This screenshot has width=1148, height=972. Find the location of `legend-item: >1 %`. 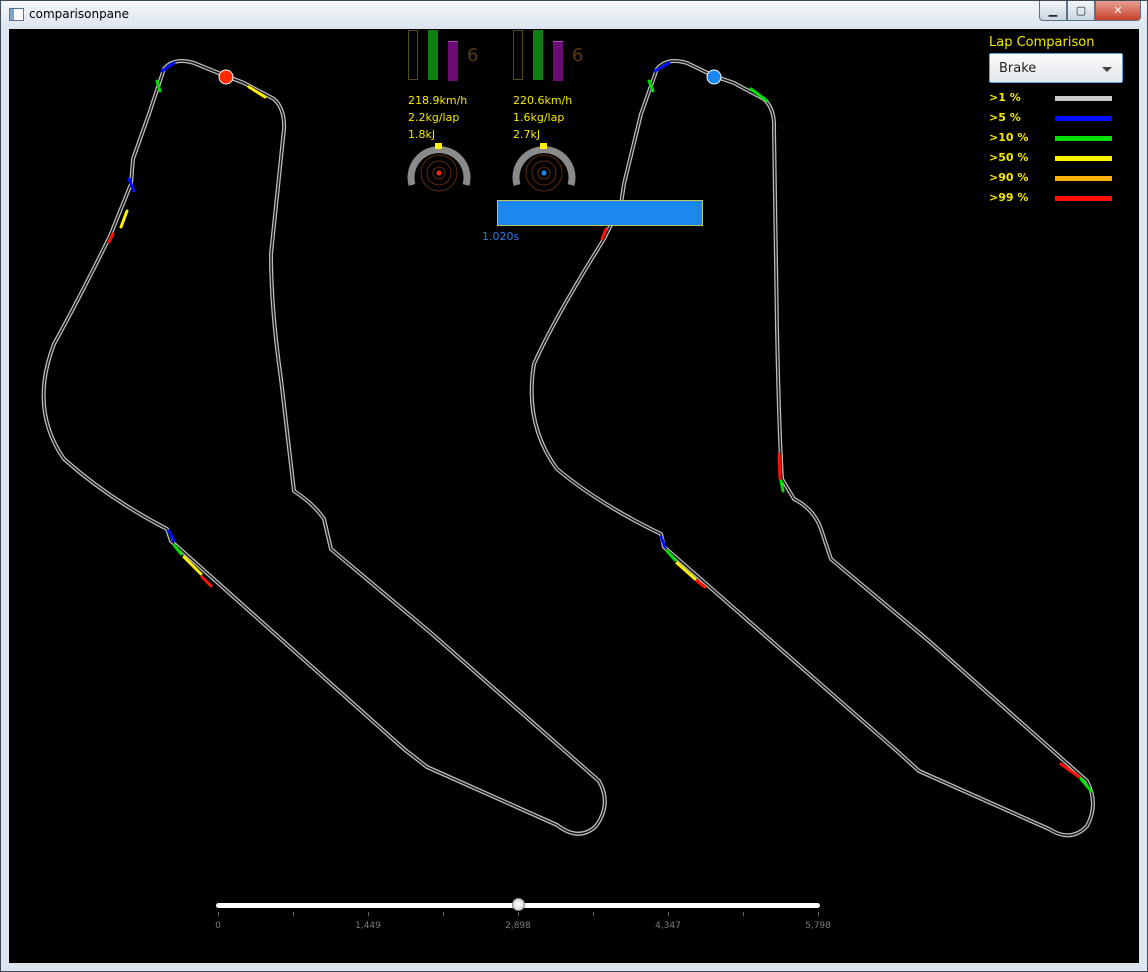

legend-item: >1 % is located at coordinates (1054, 99).